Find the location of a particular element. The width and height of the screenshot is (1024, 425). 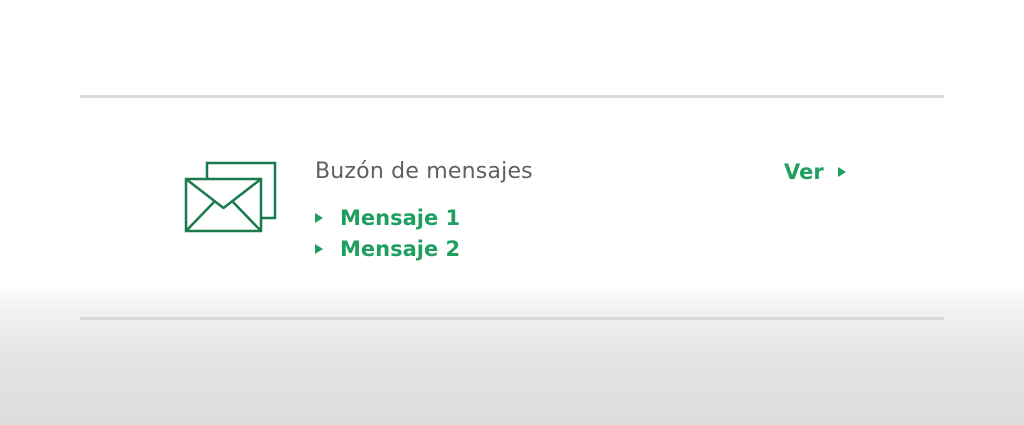

message-list: Mensaje 1 Mensaje 2 is located at coordinates (387, 233).